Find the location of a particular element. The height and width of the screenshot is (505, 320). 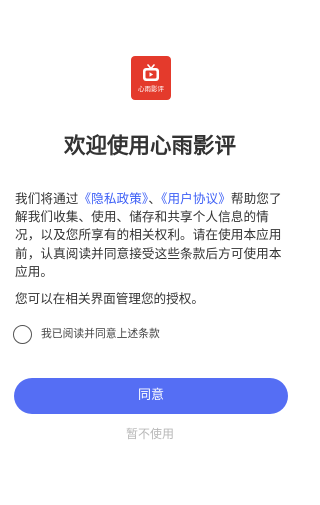

not-now-button: 暂不使用 is located at coordinates (150, 434).